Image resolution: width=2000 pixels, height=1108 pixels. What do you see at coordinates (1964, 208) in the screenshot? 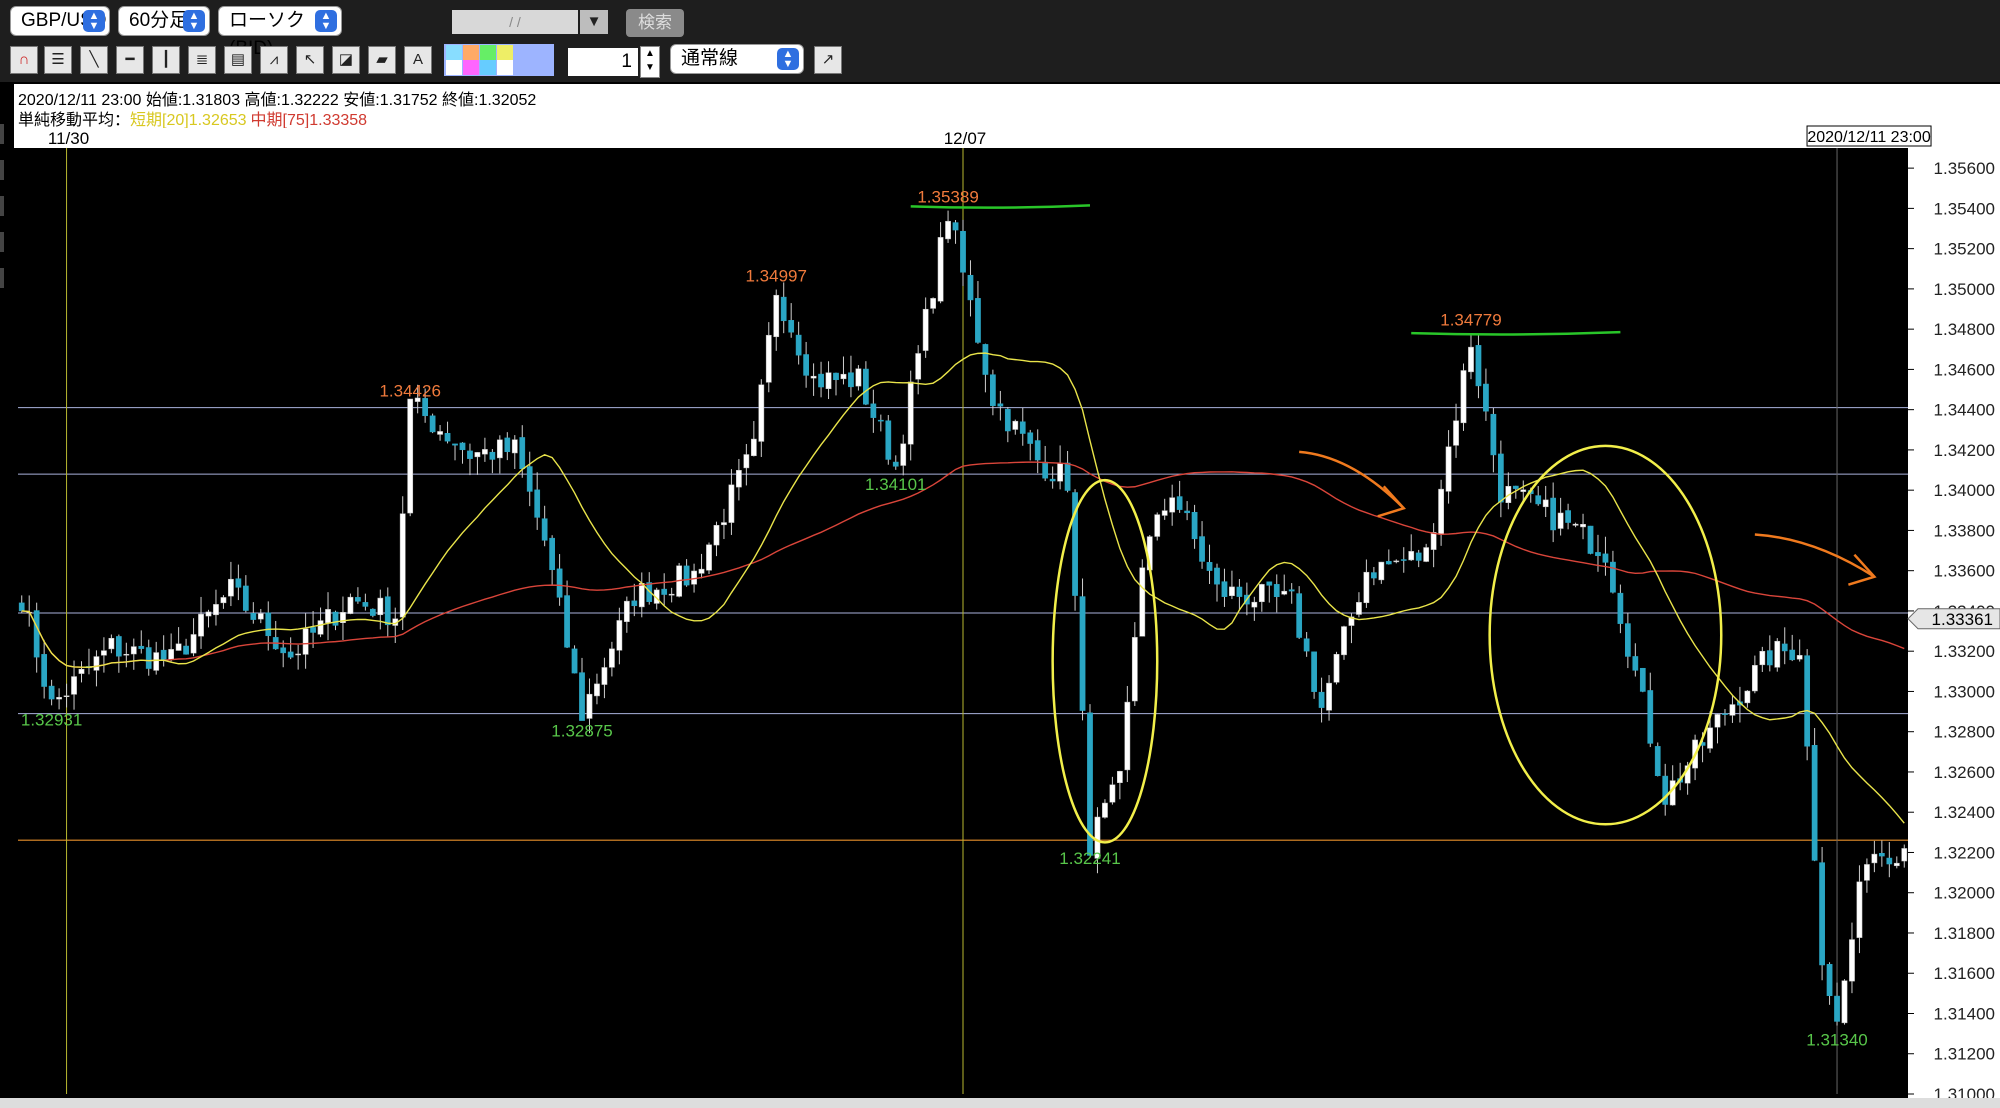
I see `y-tick-label: 1.35400` at bounding box center [1964, 208].